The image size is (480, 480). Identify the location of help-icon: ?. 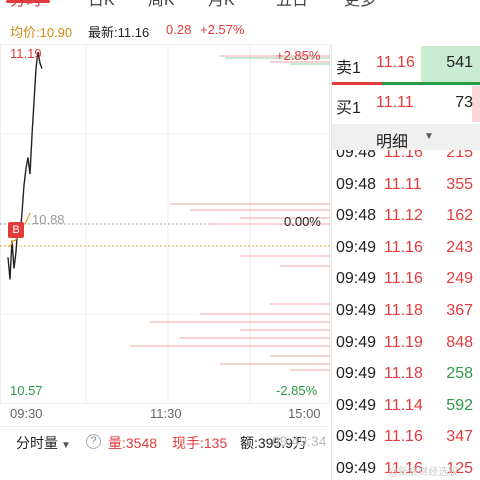
(93, 441).